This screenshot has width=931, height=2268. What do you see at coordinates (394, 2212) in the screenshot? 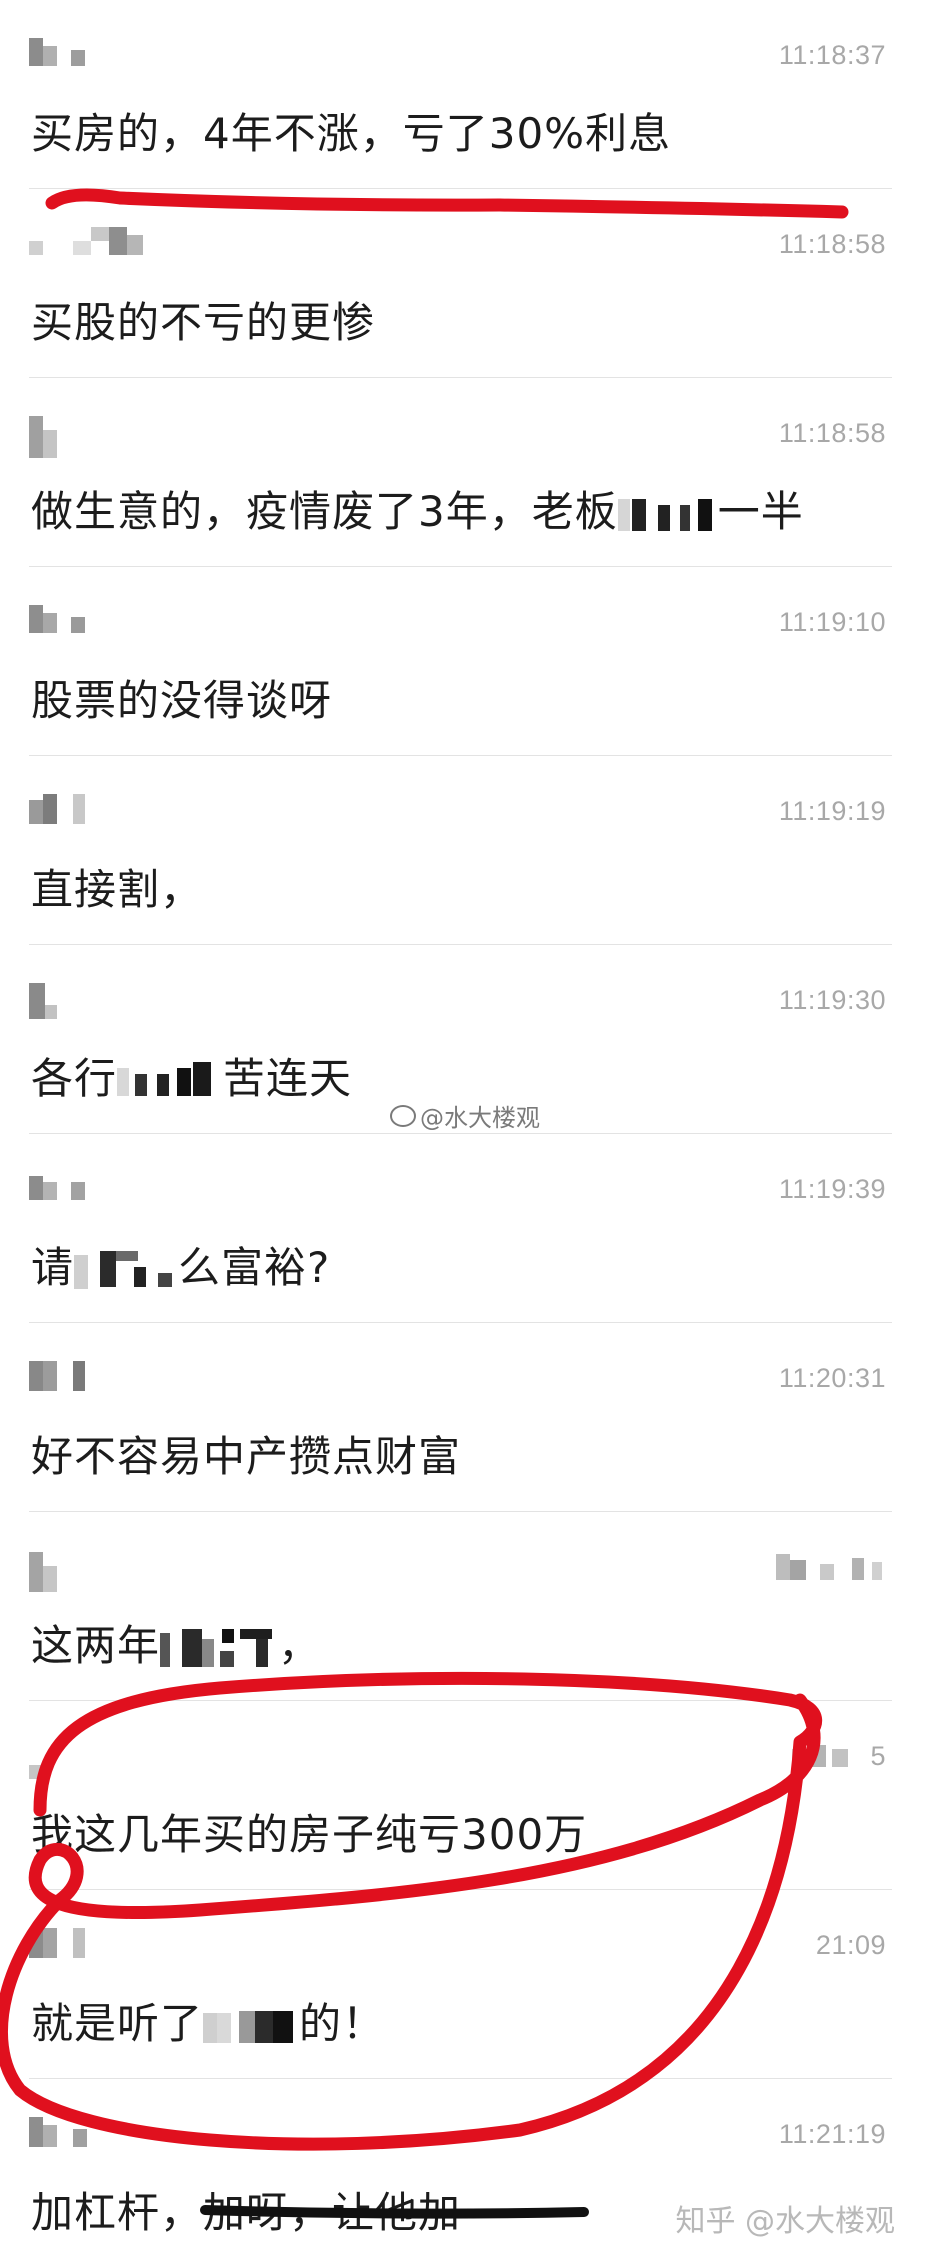
I see `black-strikethrough-annotation` at bounding box center [394, 2212].